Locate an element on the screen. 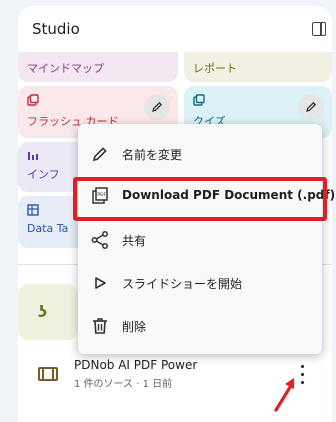 This screenshot has height=422, width=336. note-meta: 1 件のソース · 1 日前 is located at coordinates (123, 384).